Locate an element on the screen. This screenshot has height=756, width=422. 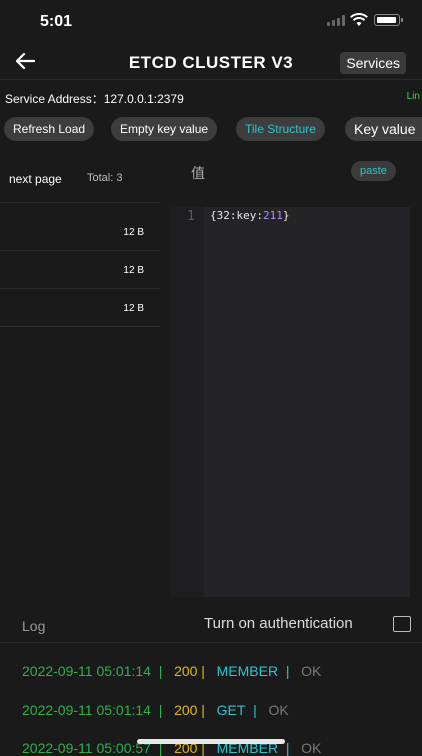
address-right-link: Lin is located at coordinates (413, 96).